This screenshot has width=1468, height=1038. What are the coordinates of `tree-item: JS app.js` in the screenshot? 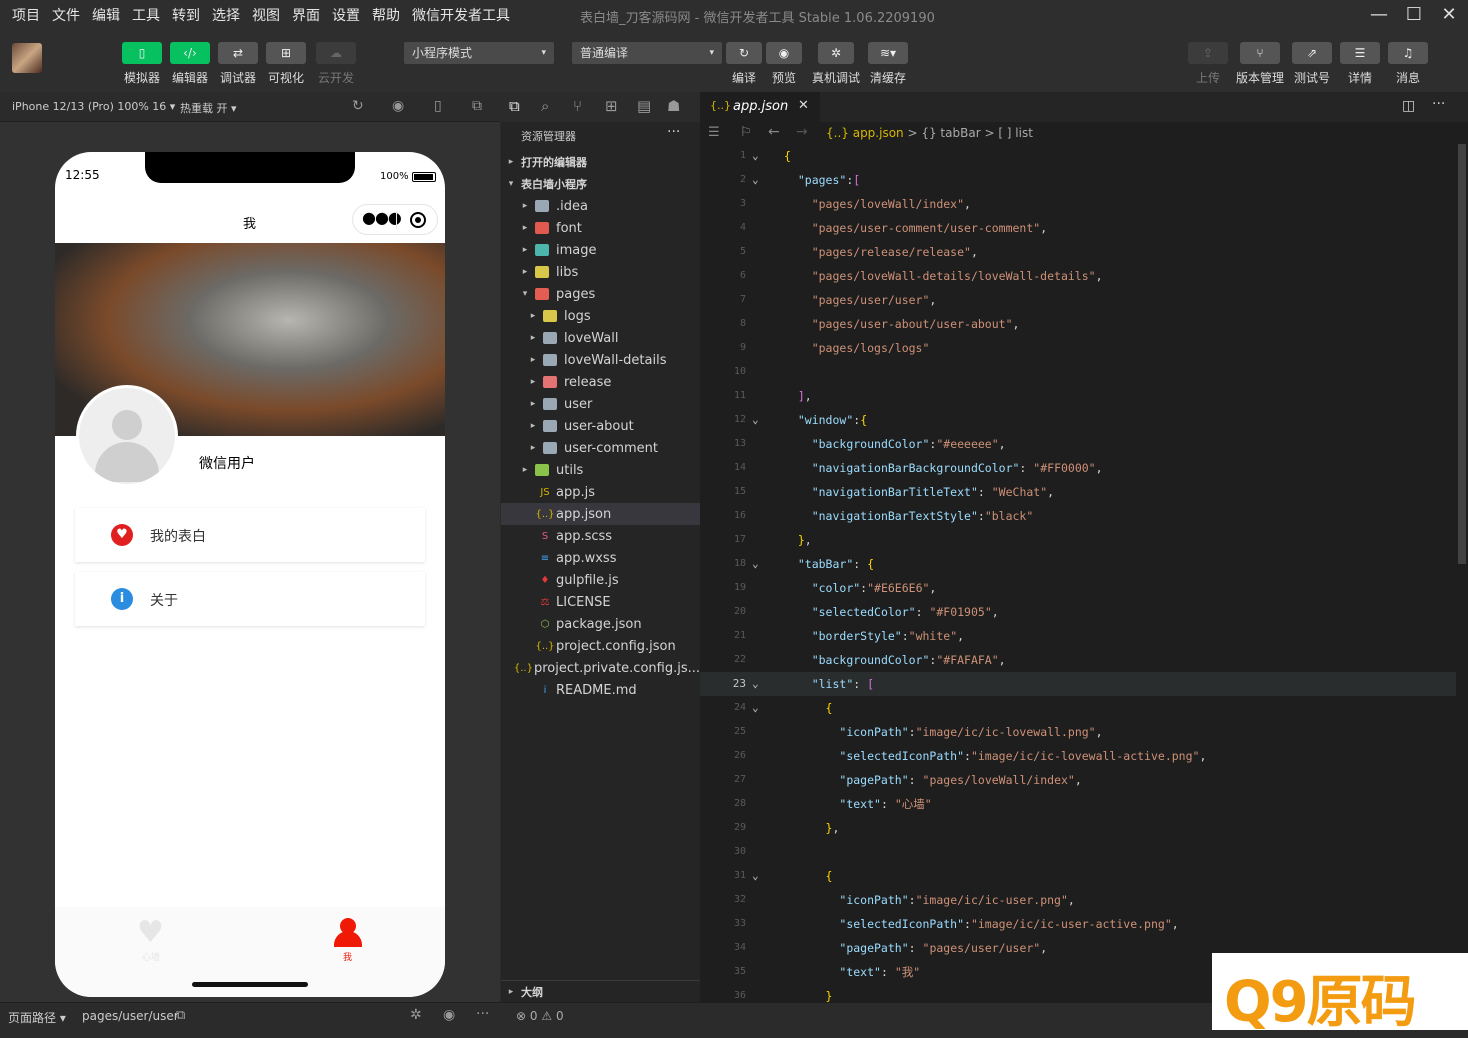 It's located at (600, 492).